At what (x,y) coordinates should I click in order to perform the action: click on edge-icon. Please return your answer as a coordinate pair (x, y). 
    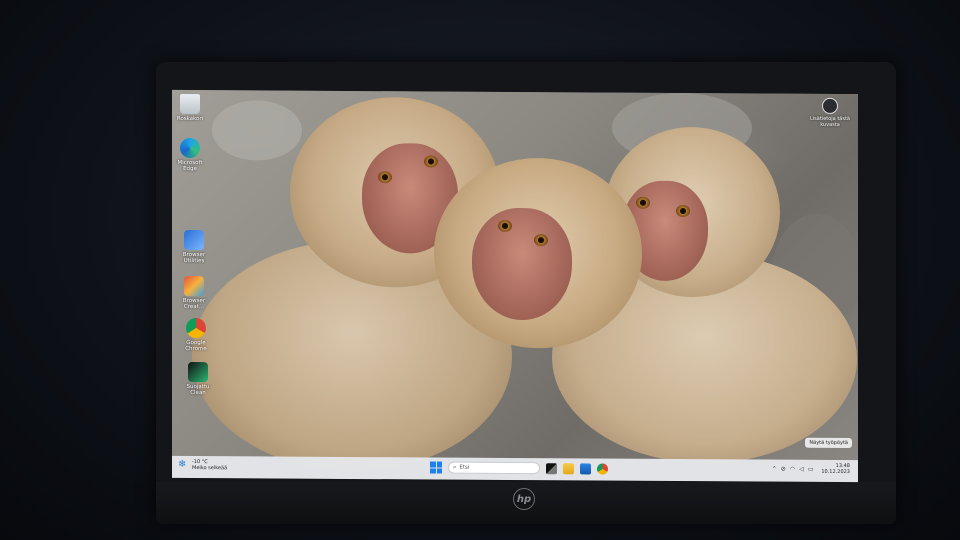
    Looking at the image, I should click on (190, 148).